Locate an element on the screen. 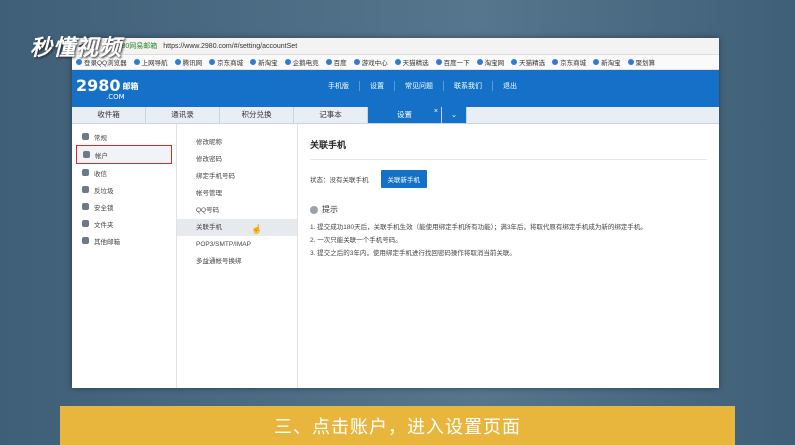 The image size is (795, 445). hand-cursor-icon: ☝ is located at coordinates (257, 229).